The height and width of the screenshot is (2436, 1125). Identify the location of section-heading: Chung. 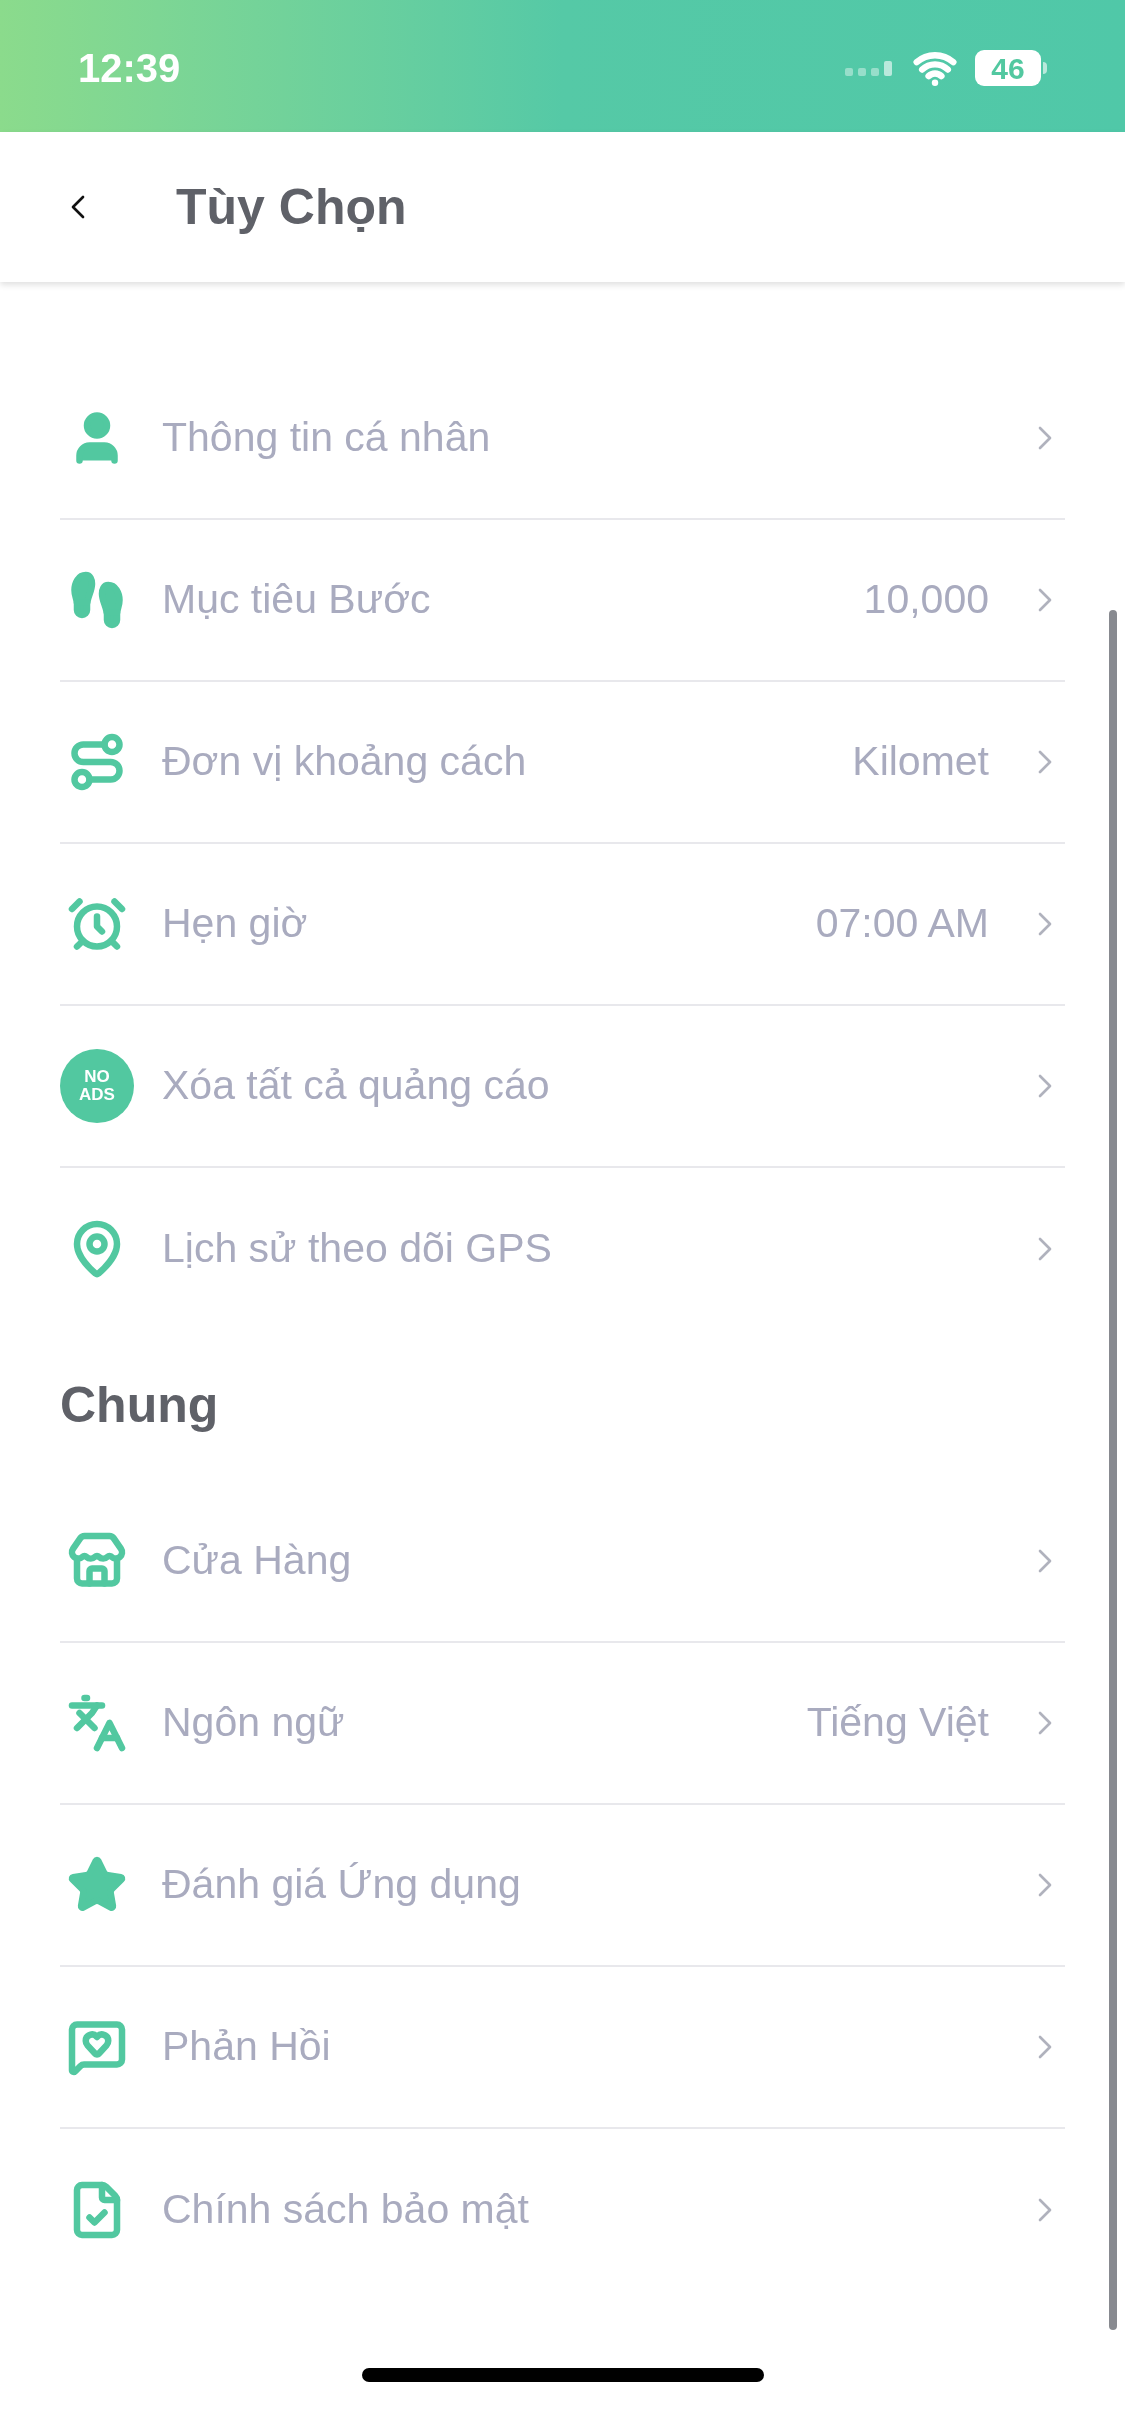
(139, 1405).